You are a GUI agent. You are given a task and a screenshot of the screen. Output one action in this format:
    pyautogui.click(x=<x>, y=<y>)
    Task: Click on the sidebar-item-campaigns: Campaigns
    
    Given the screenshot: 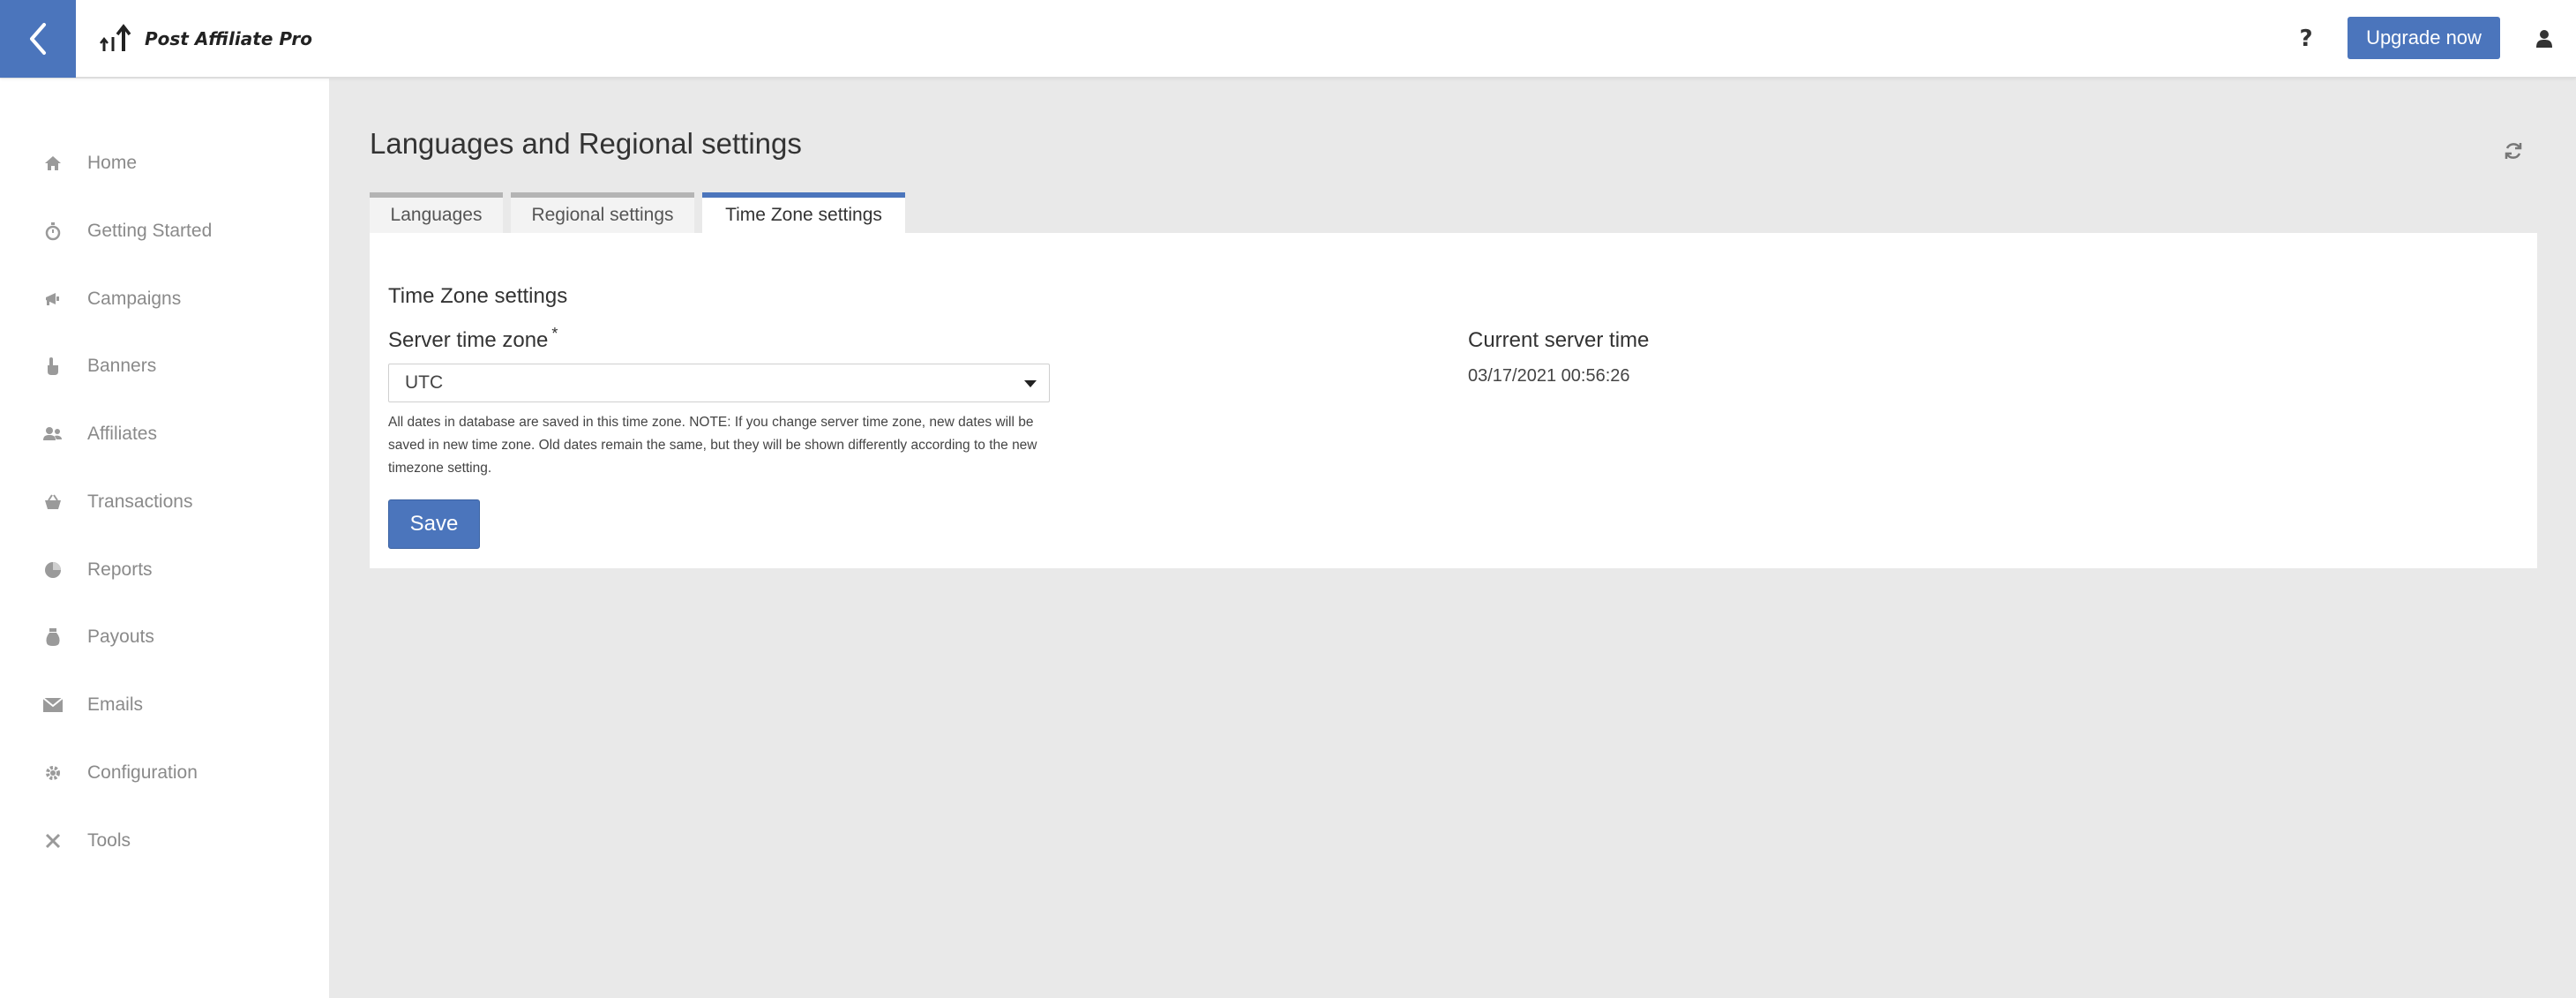 What is the action you would take?
    pyautogui.click(x=165, y=299)
    